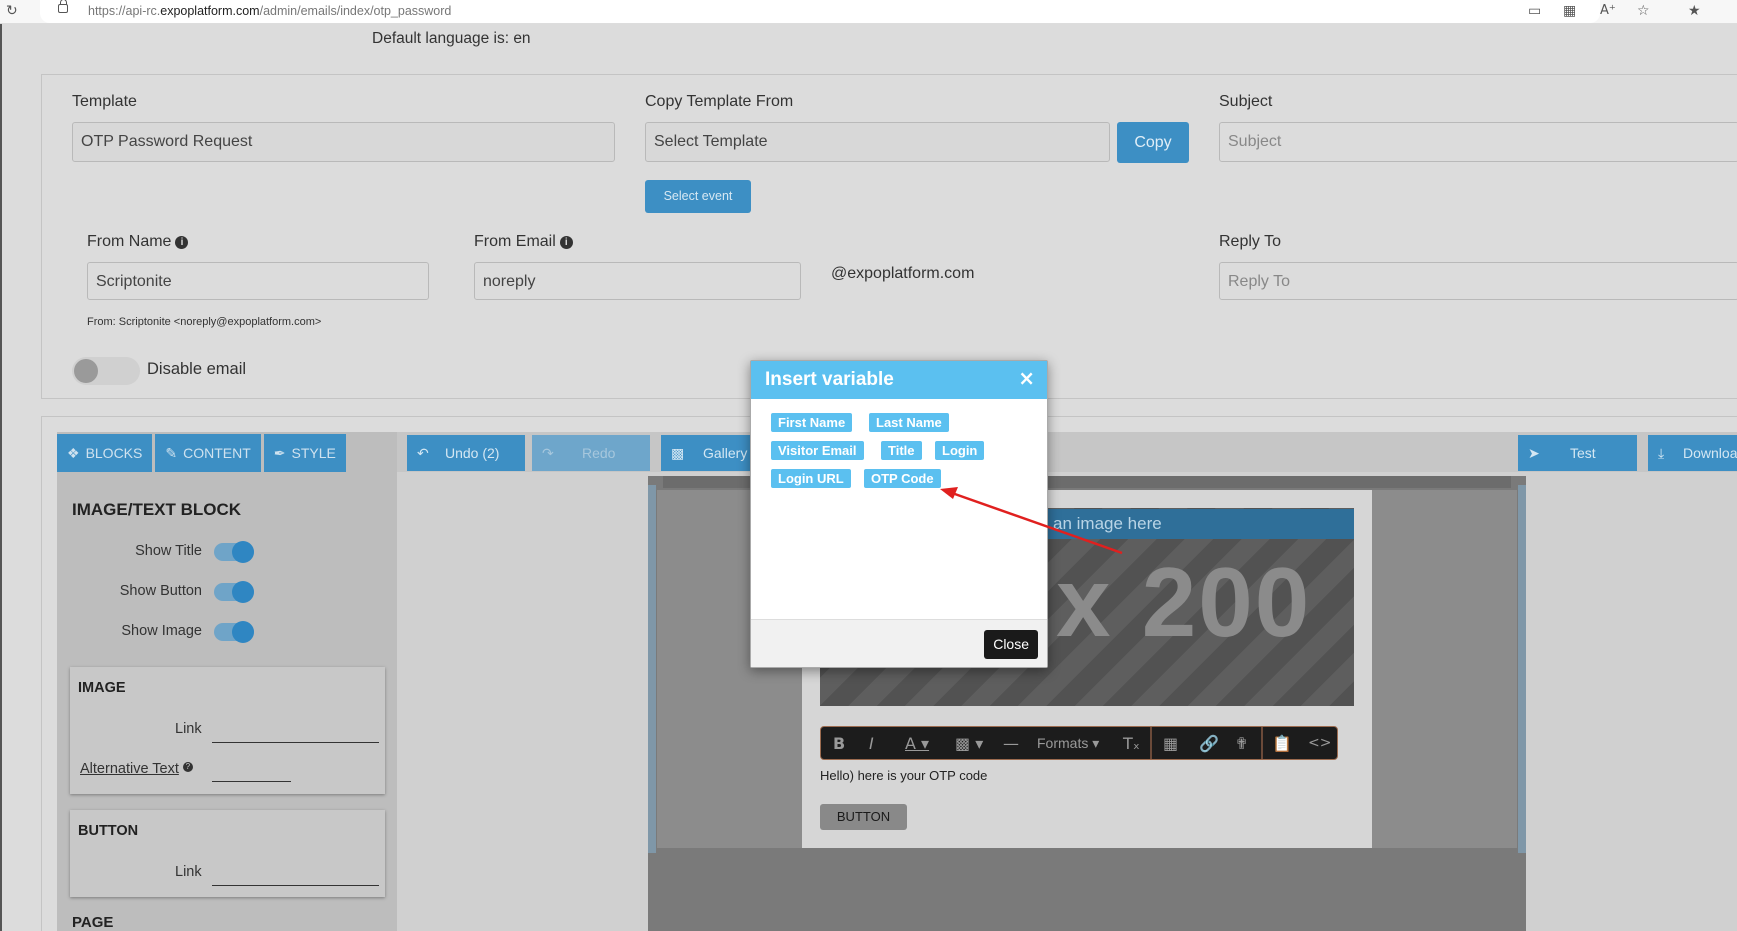  What do you see at coordinates (160, 591) in the screenshot?
I see `show-button-label: Show Button` at bounding box center [160, 591].